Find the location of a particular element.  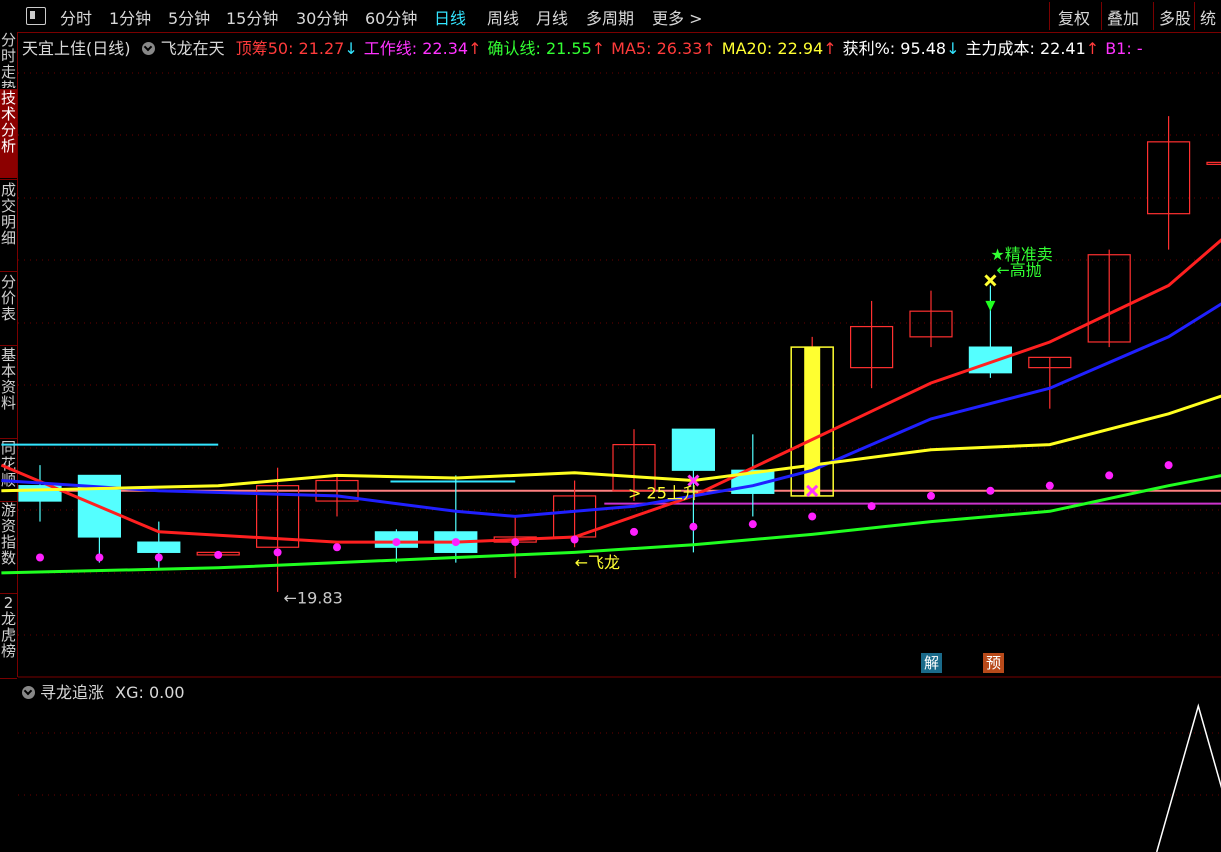

sell-arrow-icon is located at coordinates (990, 306).